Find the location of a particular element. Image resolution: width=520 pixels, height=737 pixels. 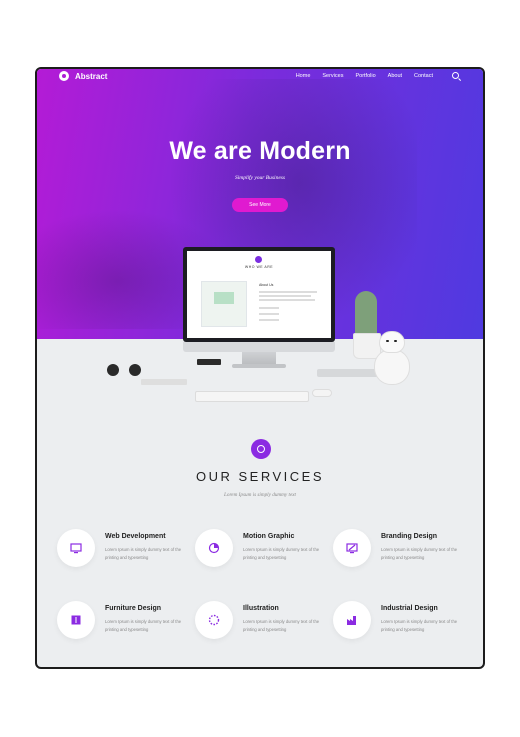

mouse-image is located at coordinates (322, 393).